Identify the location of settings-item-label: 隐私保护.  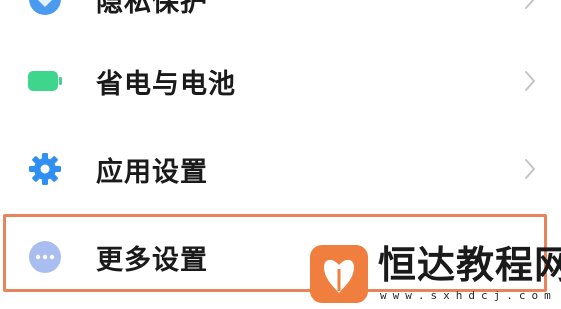
(152, 9).